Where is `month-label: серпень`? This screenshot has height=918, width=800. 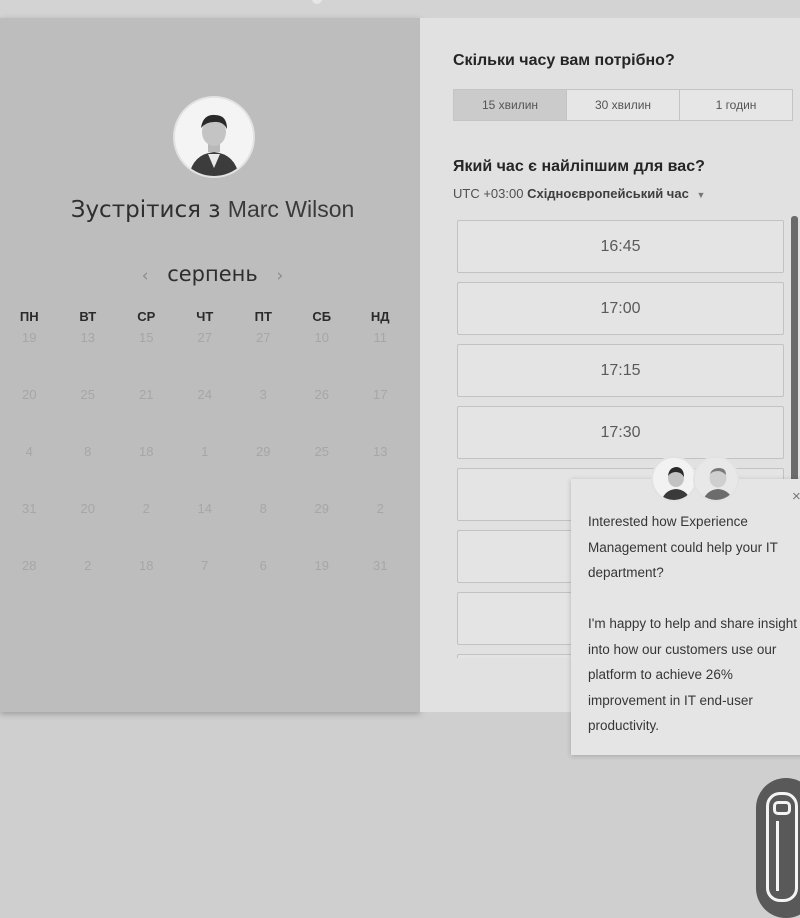
month-label: серпень is located at coordinates (212, 274).